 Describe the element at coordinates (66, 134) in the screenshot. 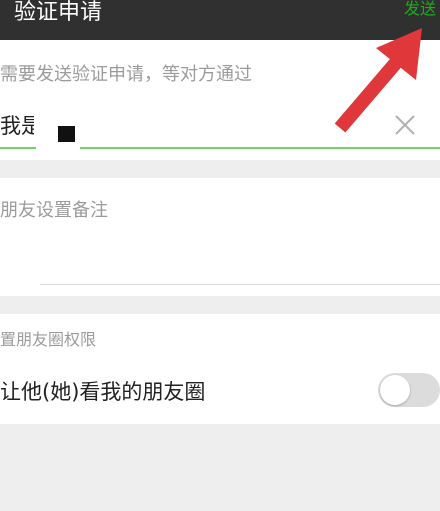

I see `text-cursor` at that location.